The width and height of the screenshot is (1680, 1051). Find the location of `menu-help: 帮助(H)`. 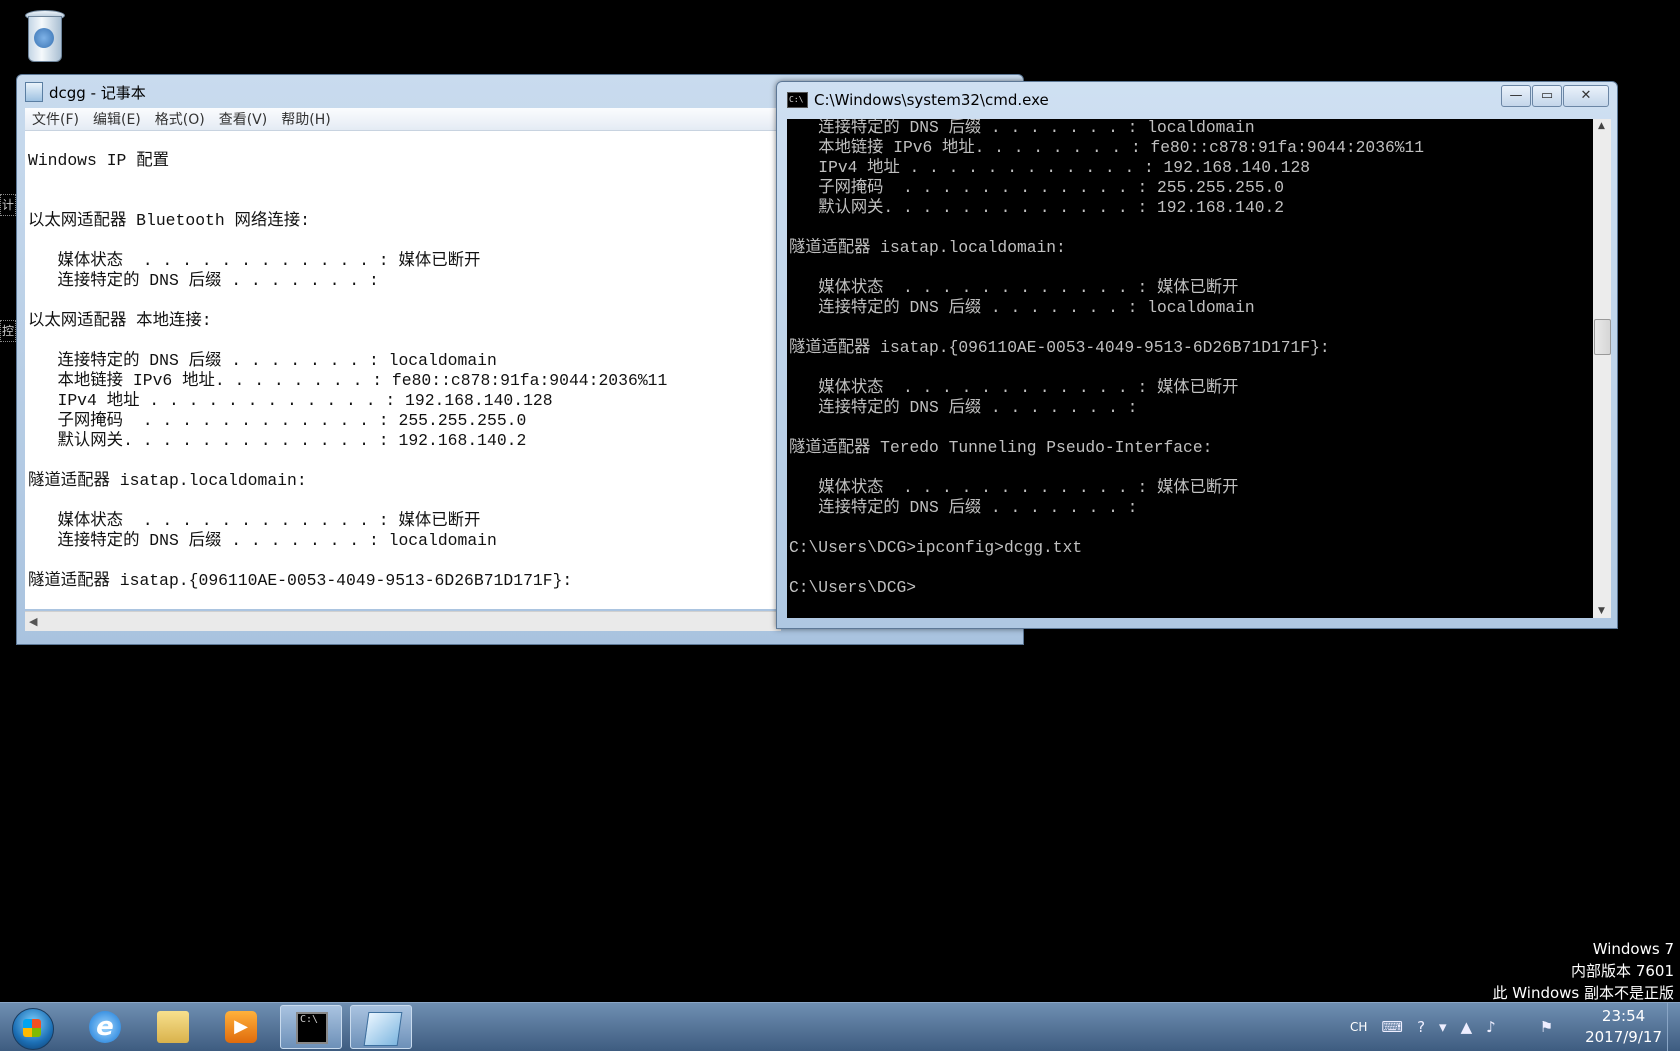

menu-help: 帮助(H) is located at coordinates (305, 119).